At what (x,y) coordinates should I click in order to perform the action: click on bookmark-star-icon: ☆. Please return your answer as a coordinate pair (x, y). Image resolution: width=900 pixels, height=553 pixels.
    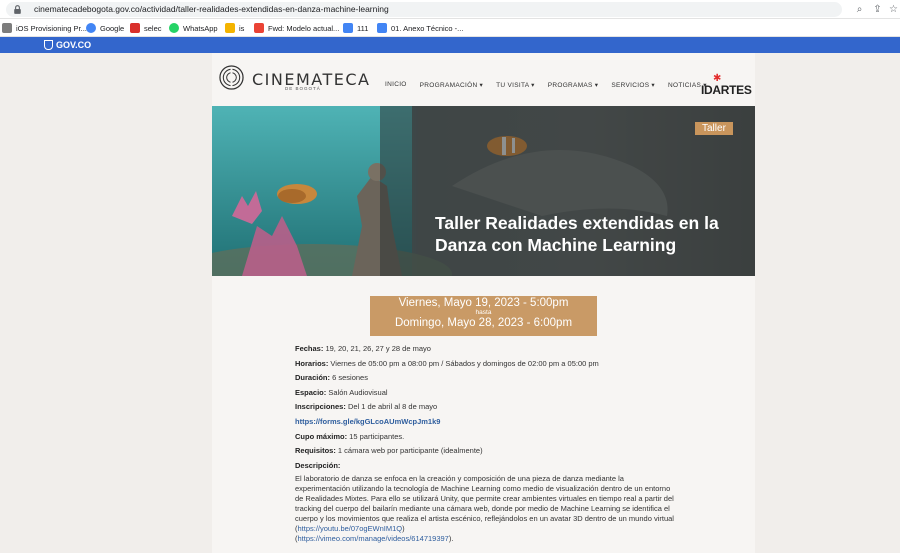
    Looking at the image, I should click on (893, 9).